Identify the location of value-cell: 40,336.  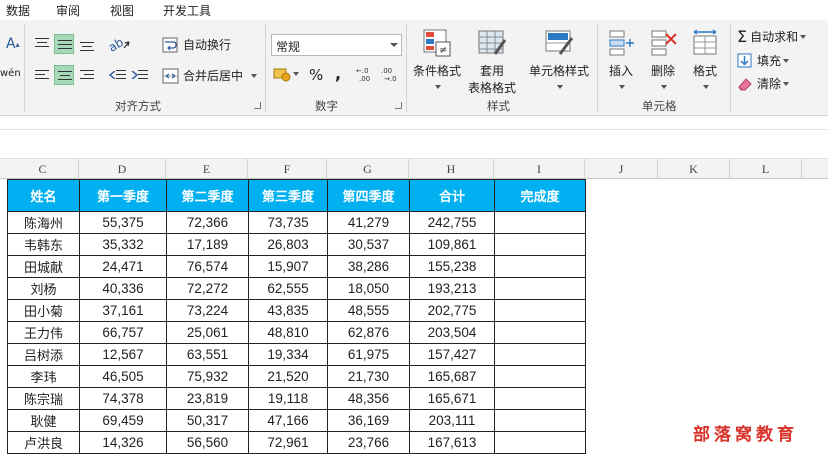
(123, 288).